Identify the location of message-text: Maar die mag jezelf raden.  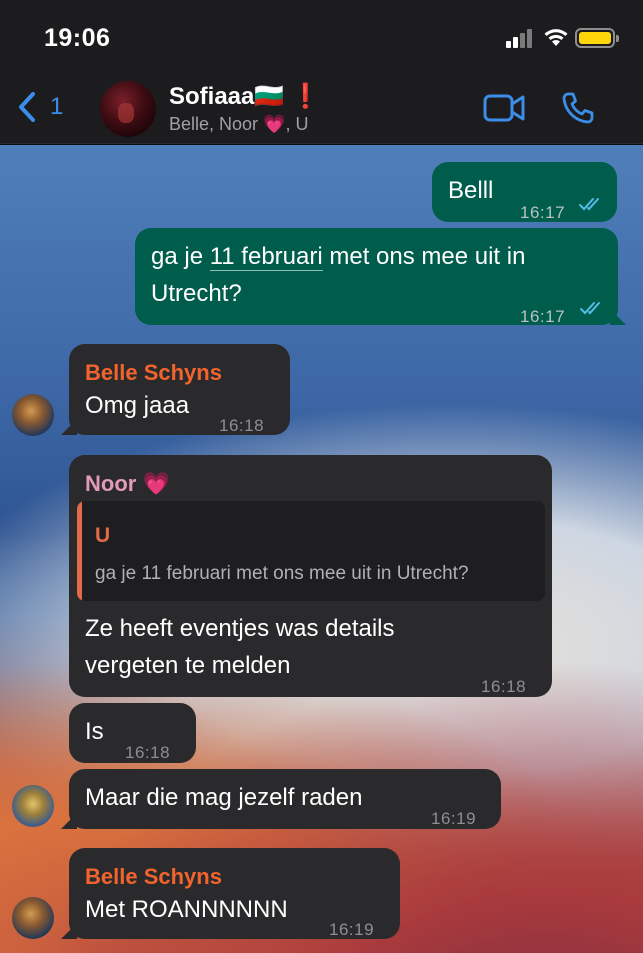
(224, 797).